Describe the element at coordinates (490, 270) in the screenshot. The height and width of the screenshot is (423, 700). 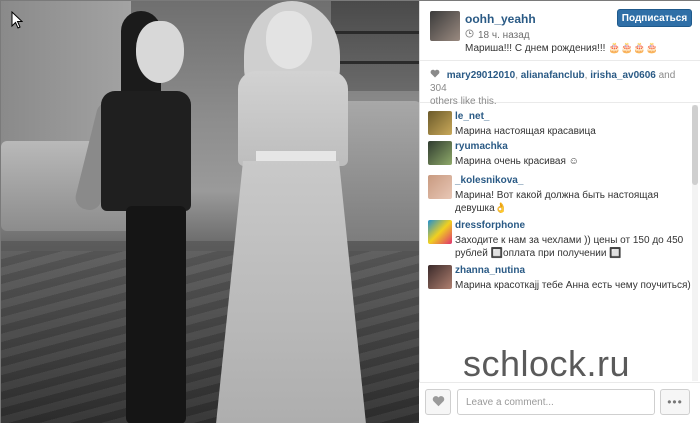
I see `comment-username: zhanna_nutina` at that location.